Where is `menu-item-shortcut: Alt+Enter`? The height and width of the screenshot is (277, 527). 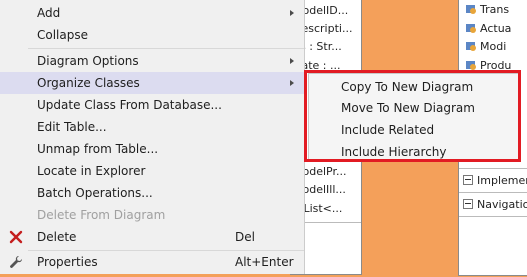 menu-item-shortcut: Alt+Enter is located at coordinates (264, 262).